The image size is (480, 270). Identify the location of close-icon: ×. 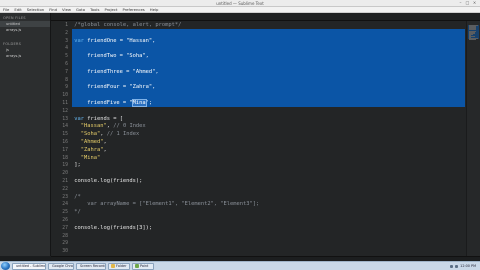
(474, 3).